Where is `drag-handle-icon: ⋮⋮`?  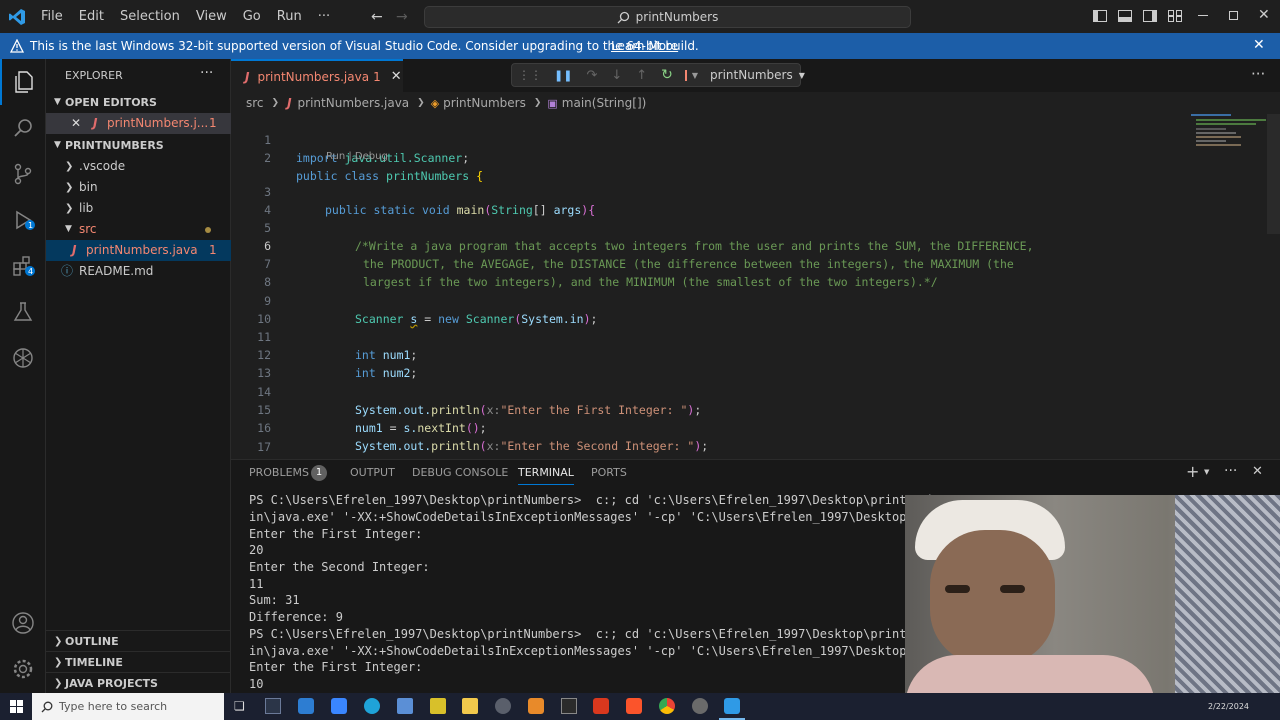
drag-handle-icon: ⋮⋮ is located at coordinates (530, 75).